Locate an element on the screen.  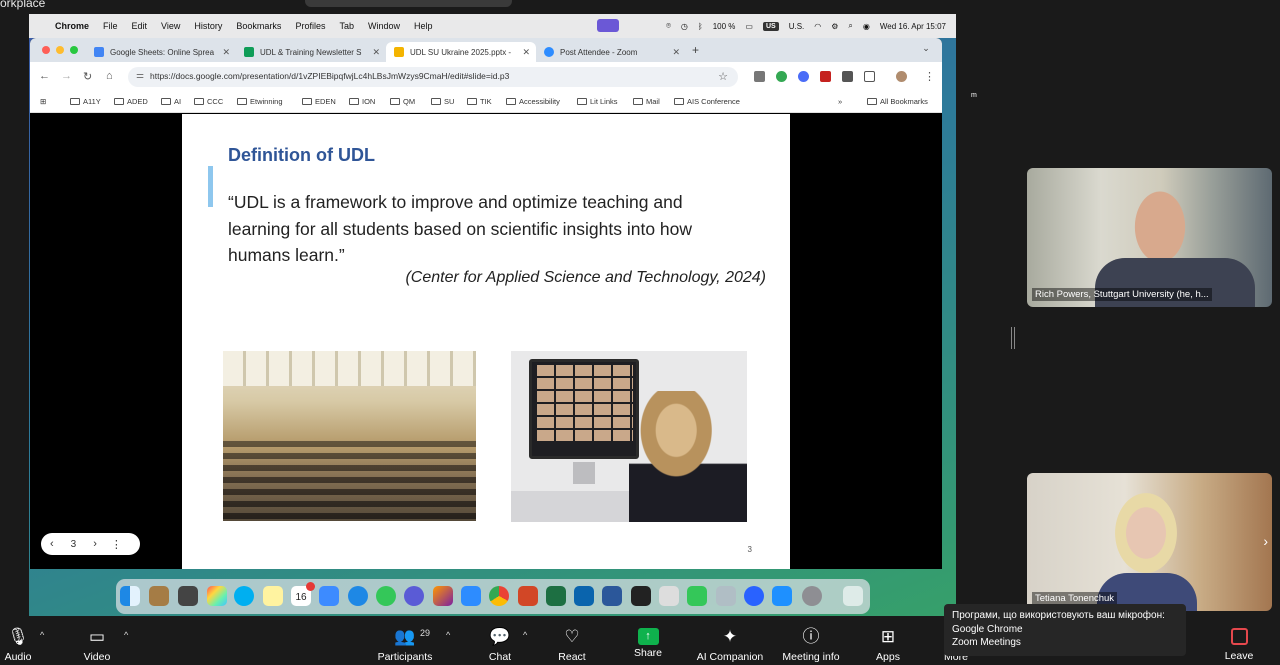
home-button: ⌂ is located at coordinates (109, 76).